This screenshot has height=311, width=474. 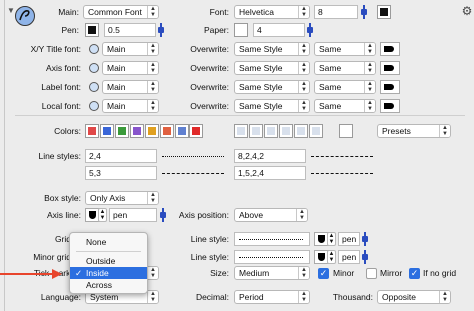 What do you see at coordinates (270, 156) in the screenshot?
I see `line-style-b-field: 8,2,4,2` at bounding box center [270, 156].